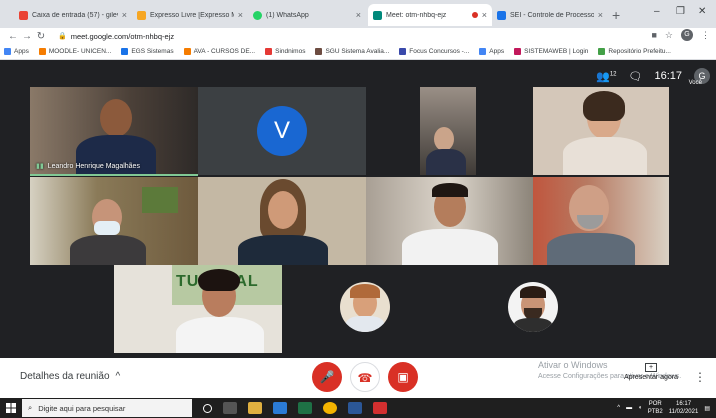  I want to click on taskbar-search-box: ⌕ Digite aqui para pesquisar, so click(107, 408).